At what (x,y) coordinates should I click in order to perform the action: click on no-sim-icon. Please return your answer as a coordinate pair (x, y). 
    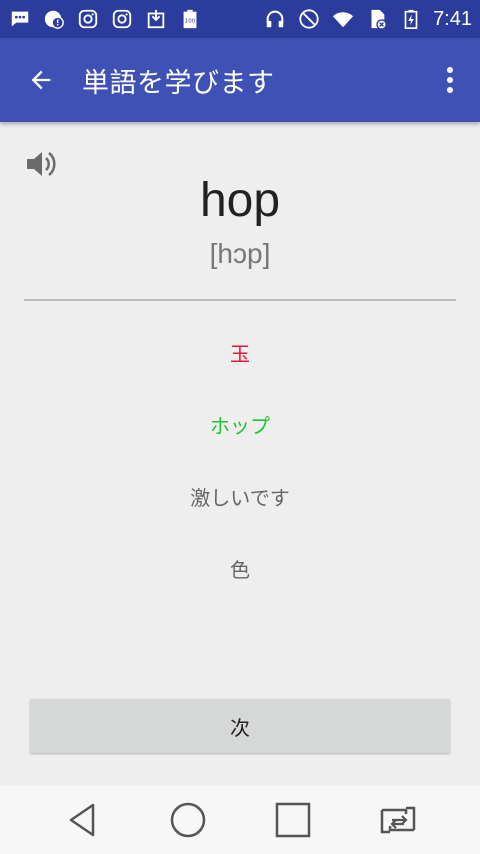
    Looking at the image, I should click on (377, 19).